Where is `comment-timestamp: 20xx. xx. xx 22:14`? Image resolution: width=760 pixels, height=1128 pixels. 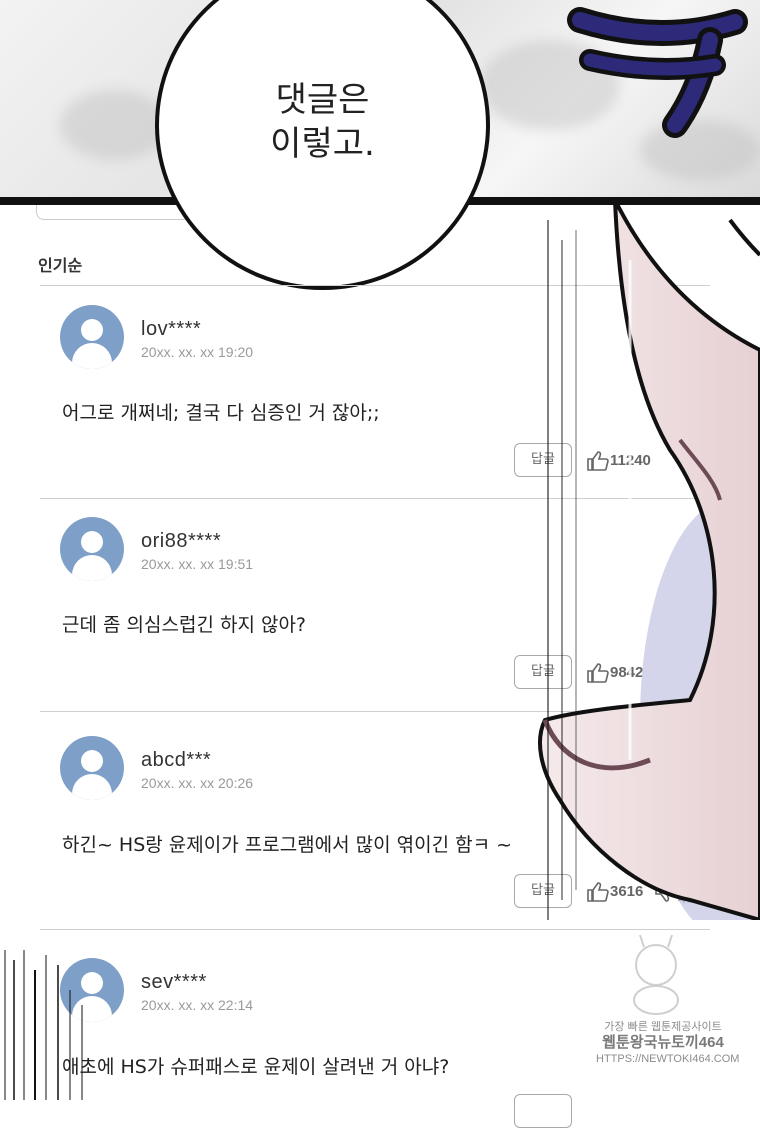
comment-timestamp: 20xx. xx. xx 22:14 is located at coordinates (197, 1005).